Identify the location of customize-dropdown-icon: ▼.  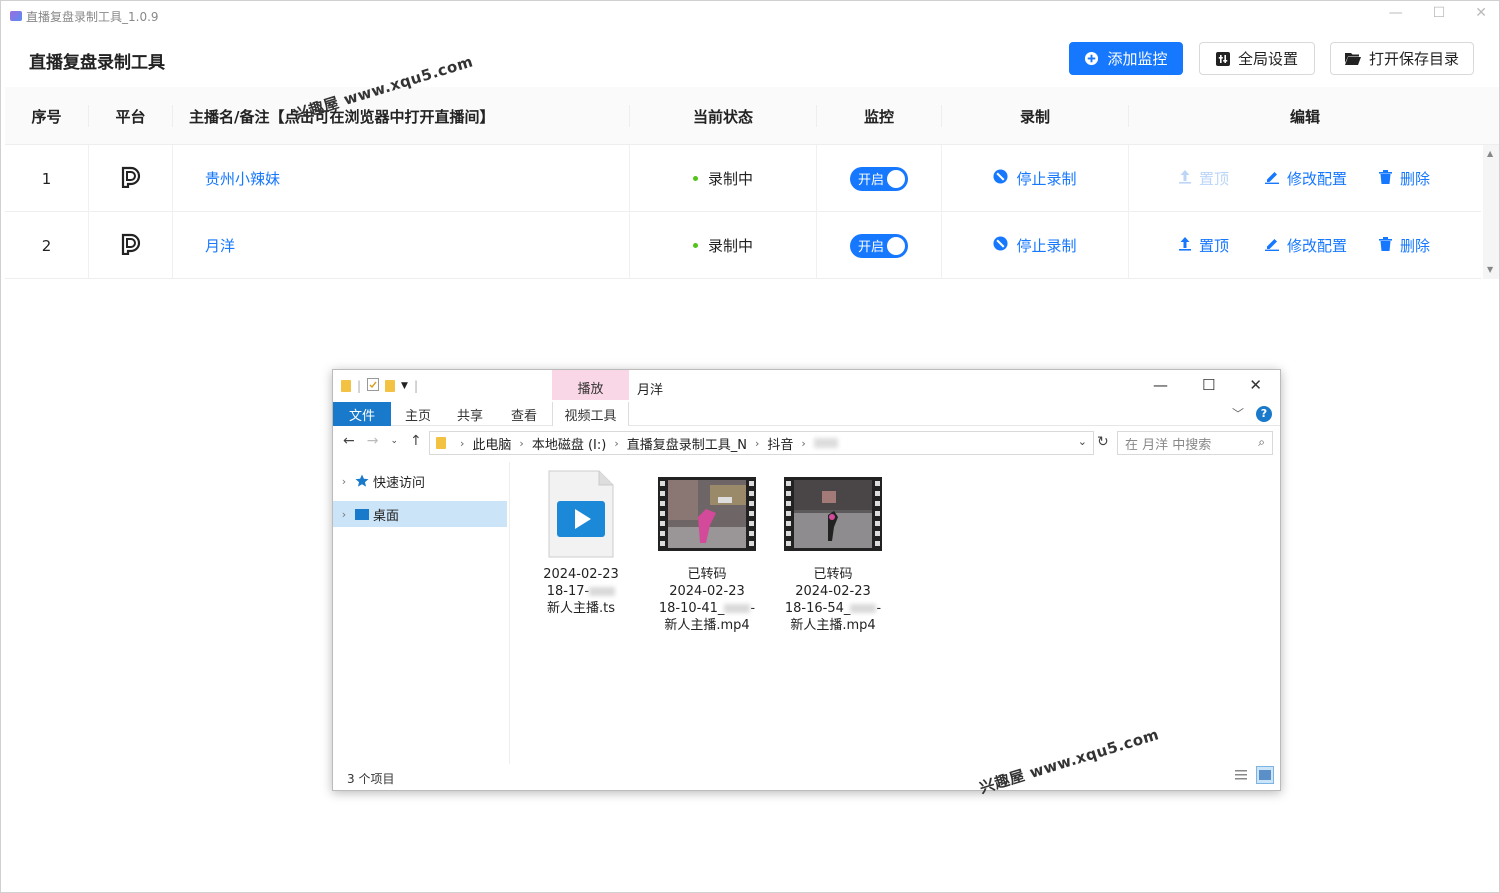
(404, 386).